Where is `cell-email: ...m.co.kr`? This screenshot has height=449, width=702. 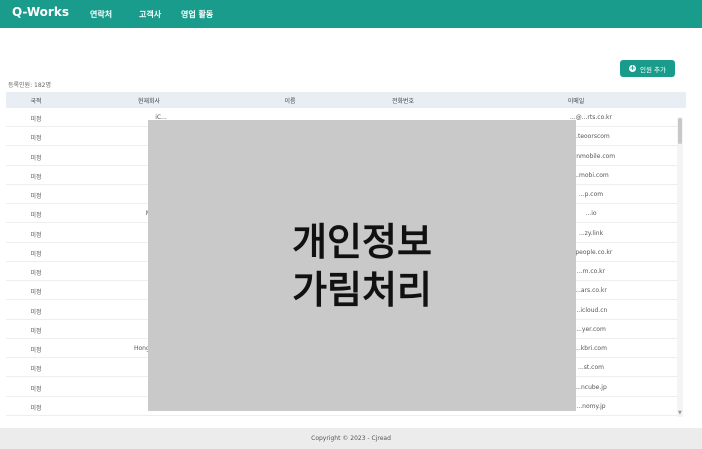 cell-email: ...m.co.kr is located at coordinates (591, 271).